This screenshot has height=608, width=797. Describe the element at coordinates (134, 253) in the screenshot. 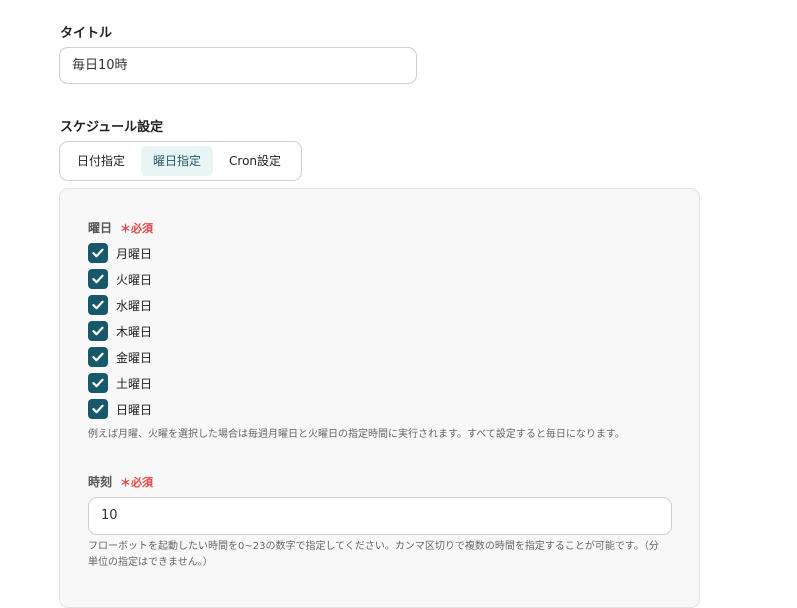

I see `checkbox-label: 月曜日` at that location.